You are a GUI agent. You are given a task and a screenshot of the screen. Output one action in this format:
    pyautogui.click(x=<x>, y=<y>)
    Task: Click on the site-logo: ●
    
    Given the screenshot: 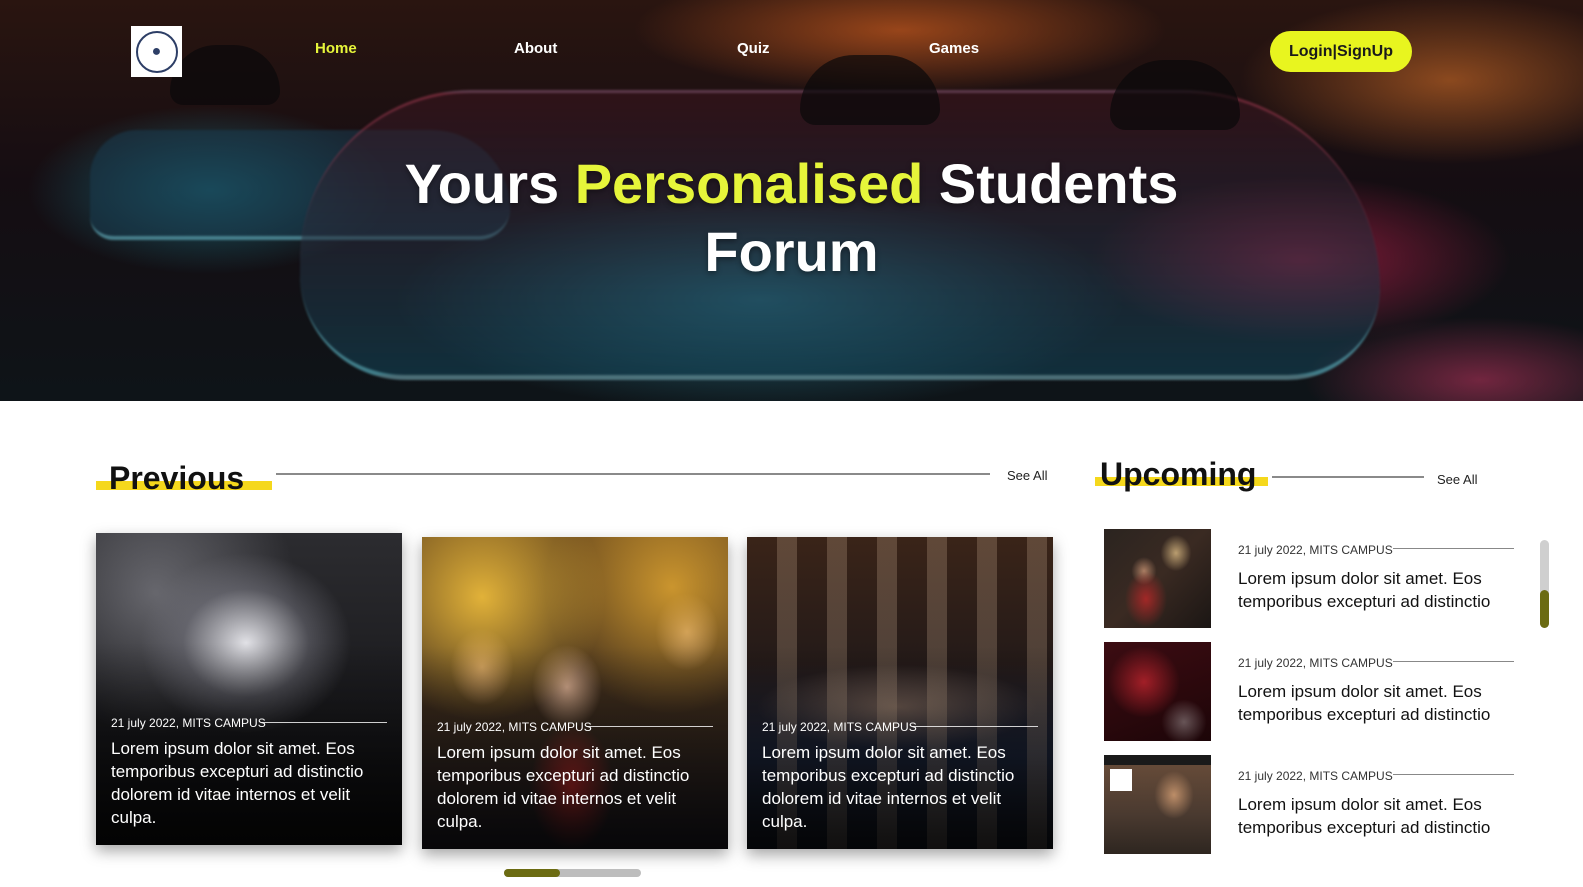 What is the action you would take?
    pyautogui.click(x=156, y=51)
    